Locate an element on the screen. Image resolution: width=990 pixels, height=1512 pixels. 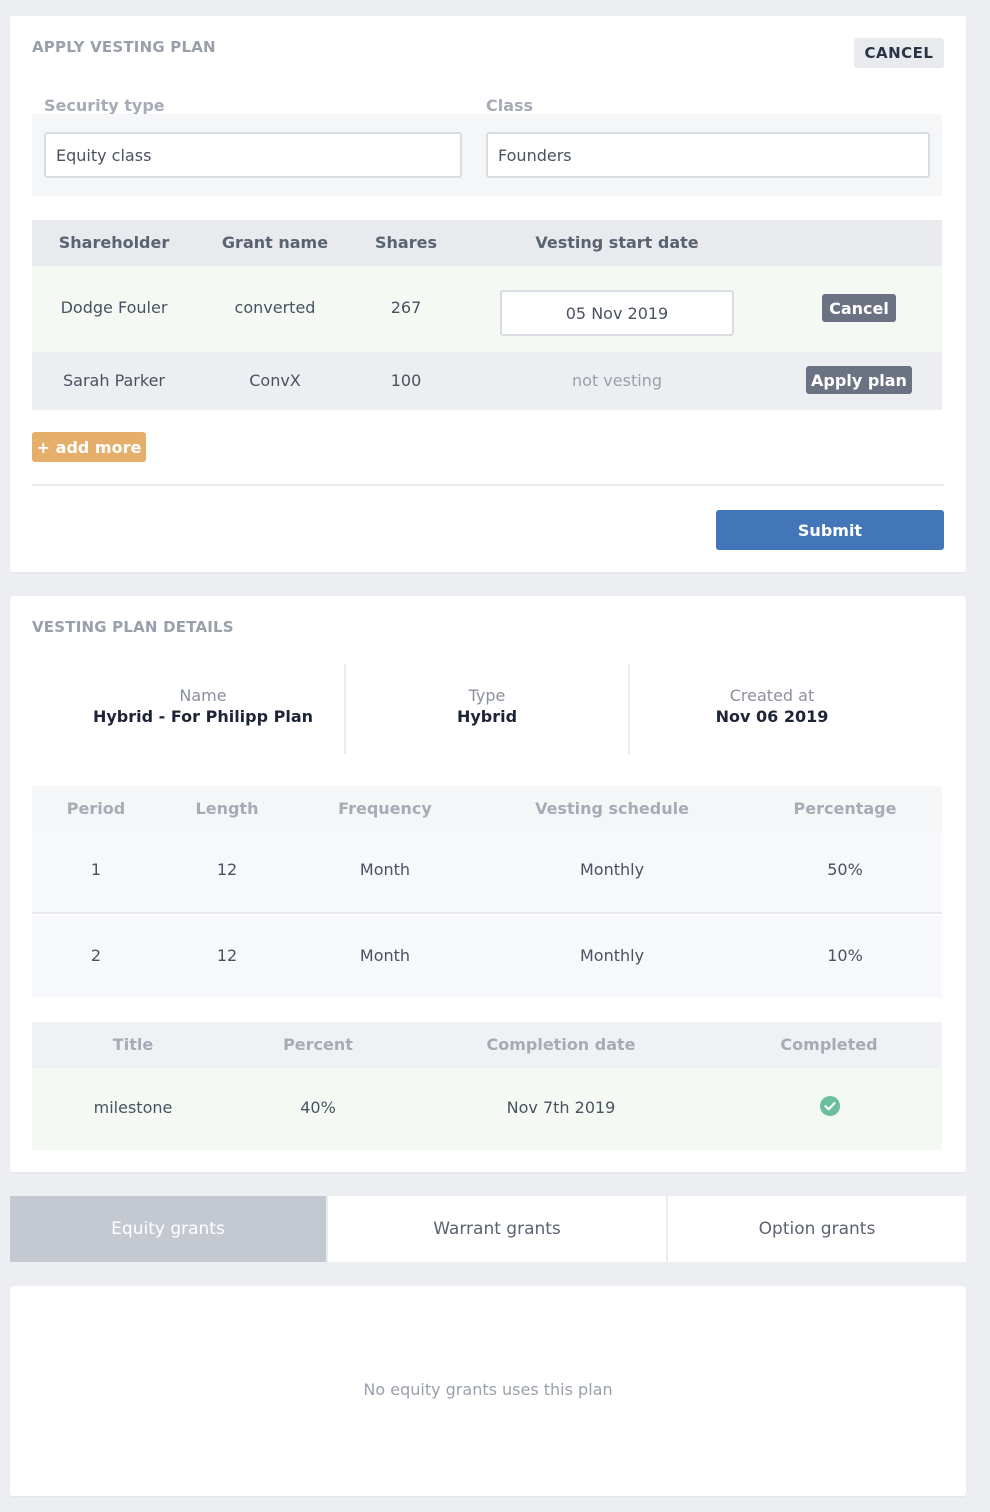
security-type-label: Security type is located at coordinates (104, 105).